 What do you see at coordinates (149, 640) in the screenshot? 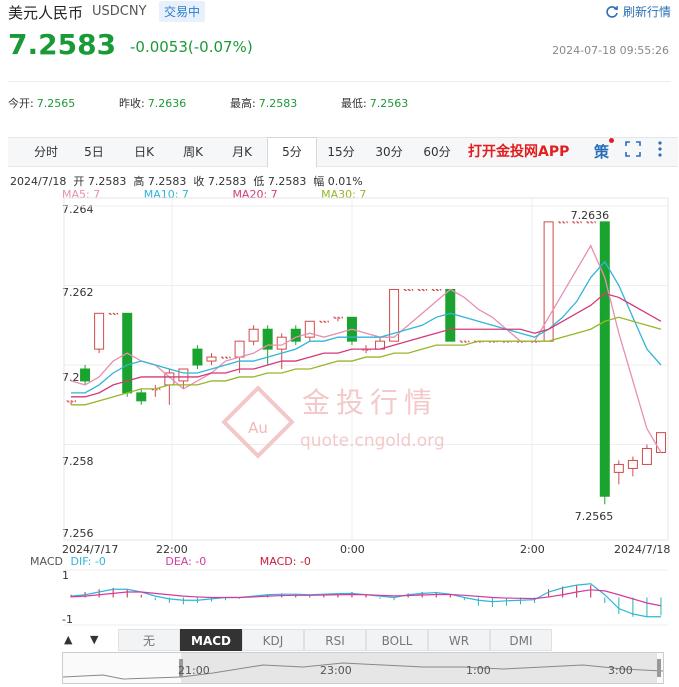
I see `indicator-none: 无` at bounding box center [149, 640].